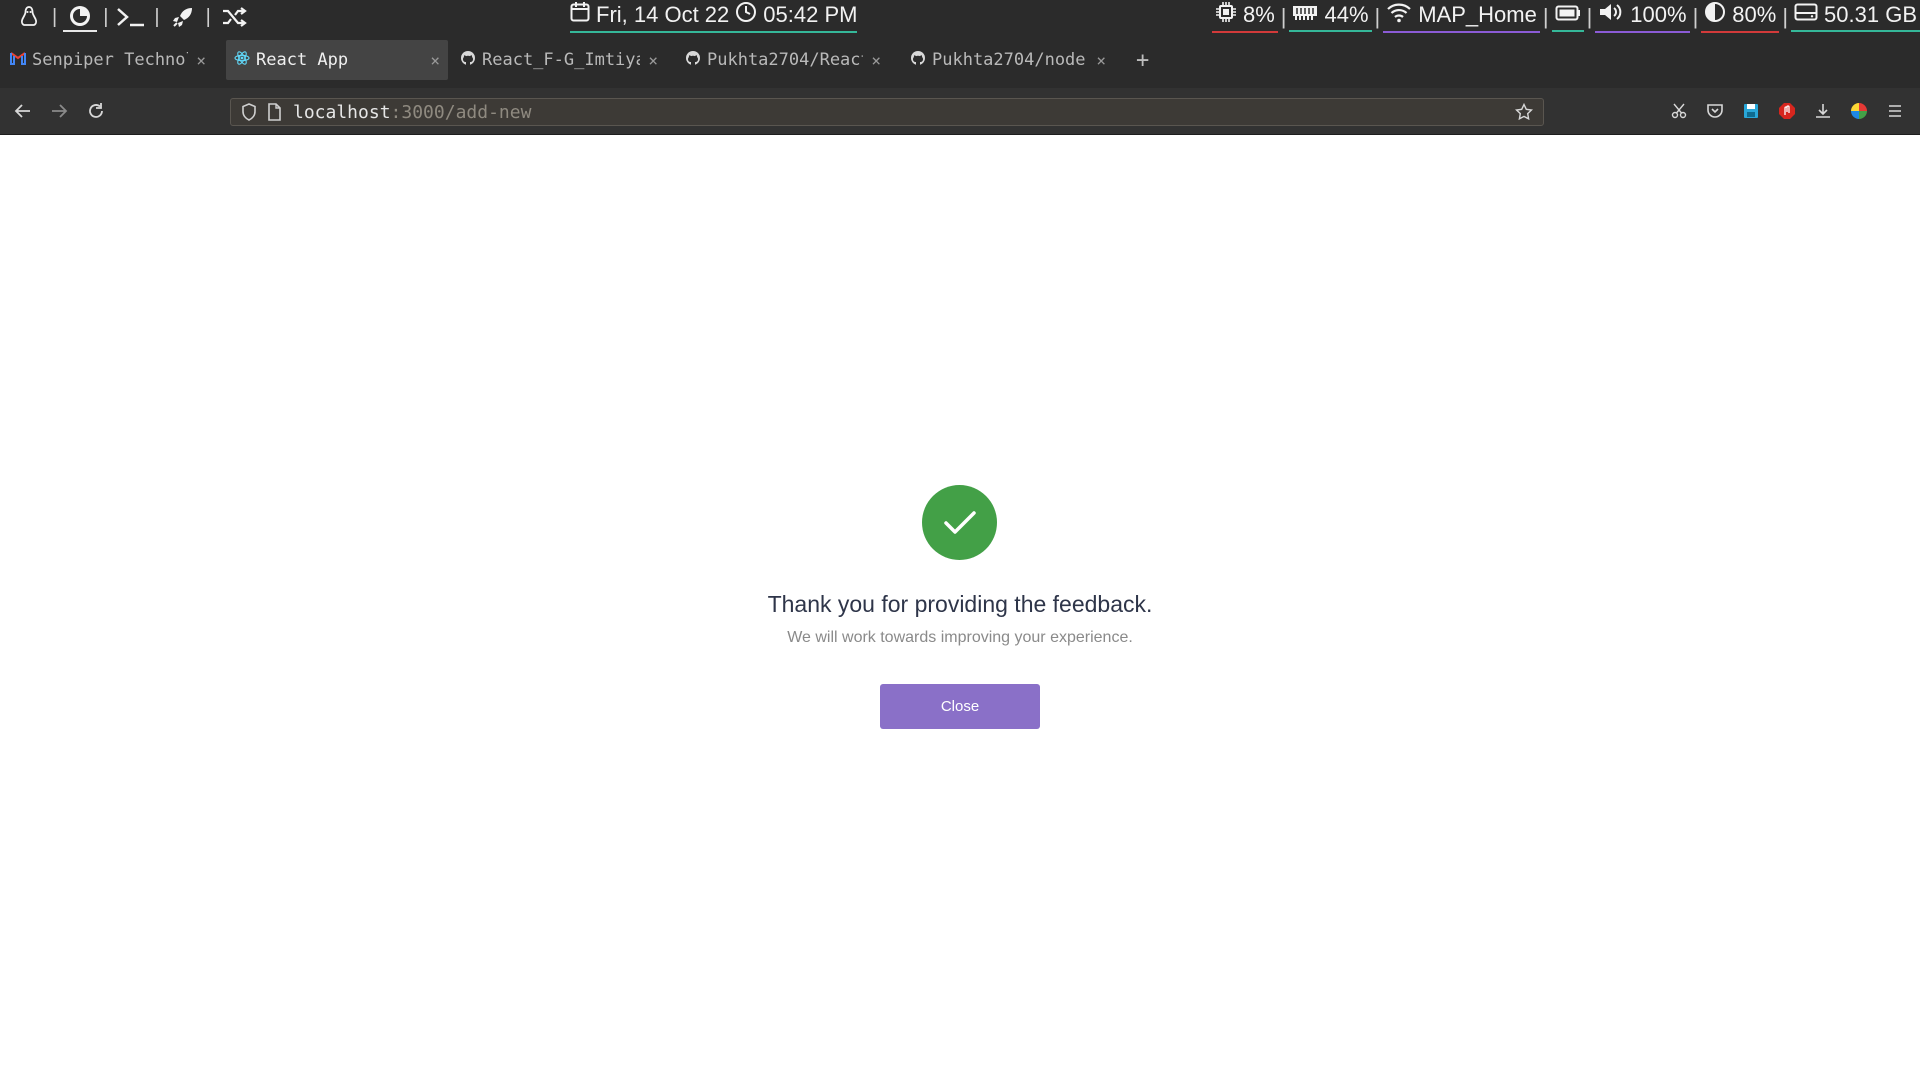  I want to click on tab-title: Pukhta2704/node, so click(1009, 60).